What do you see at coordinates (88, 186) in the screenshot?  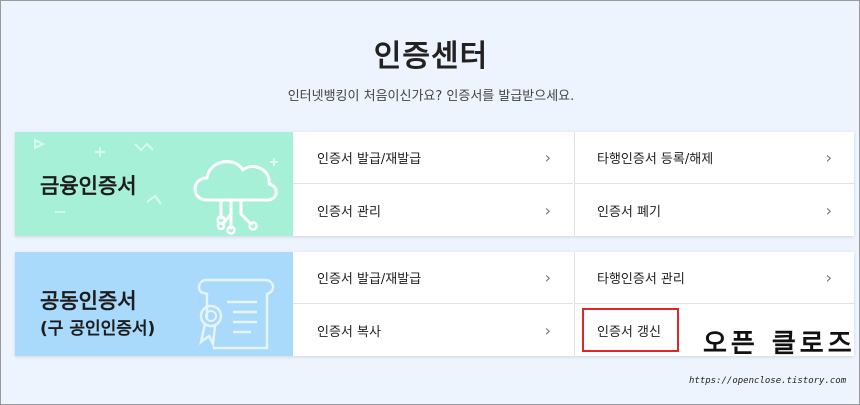 I see `financial-certificate-title: 금융인증서` at bounding box center [88, 186].